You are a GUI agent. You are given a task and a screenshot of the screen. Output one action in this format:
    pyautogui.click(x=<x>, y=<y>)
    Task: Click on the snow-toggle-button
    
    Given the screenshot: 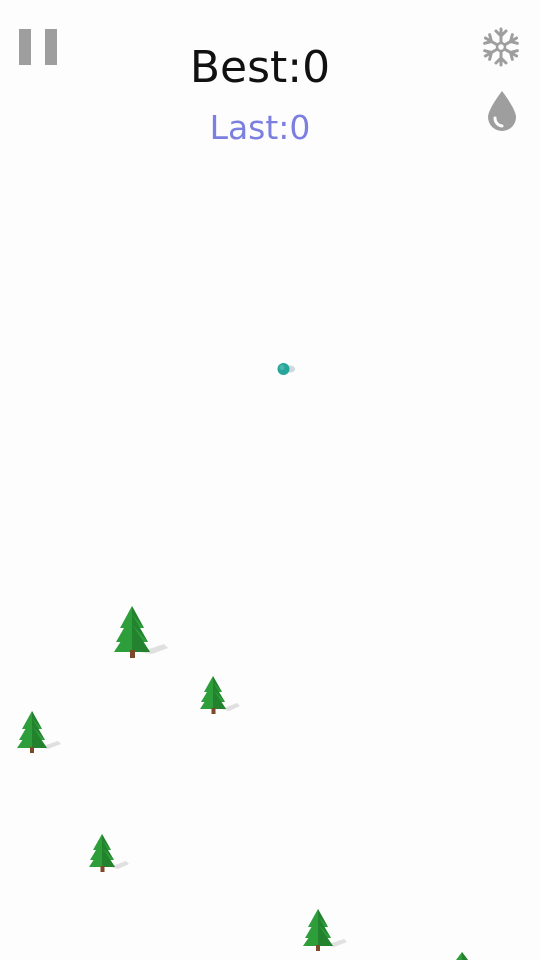 What is the action you would take?
    pyautogui.click(x=501, y=47)
    